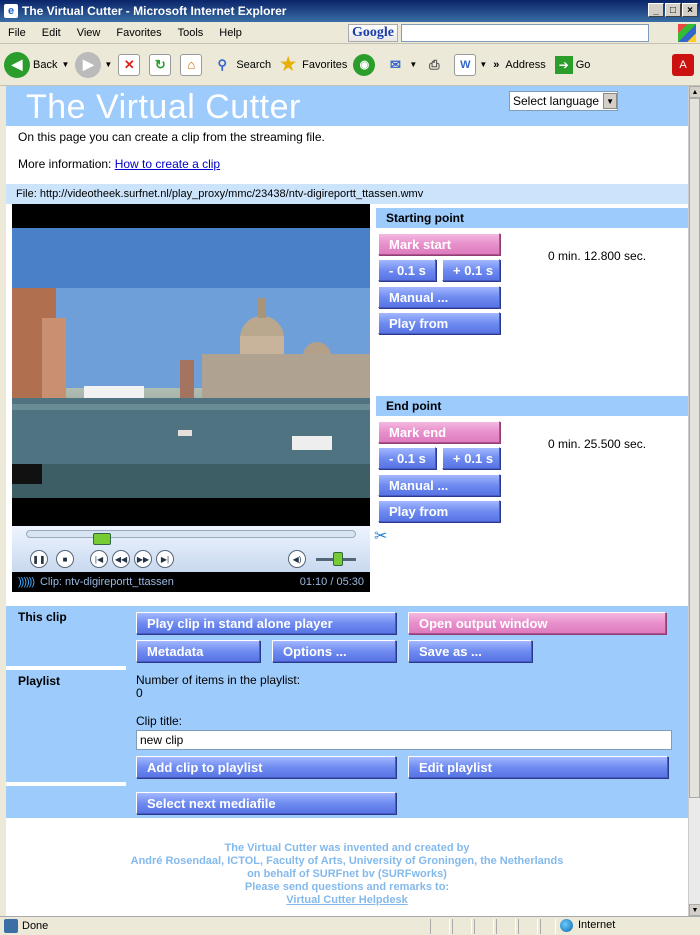 This screenshot has width=700, height=935. What do you see at coordinates (564, 101) in the screenshot?
I see `language-select: Select language ▼` at bounding box center [564, 101].